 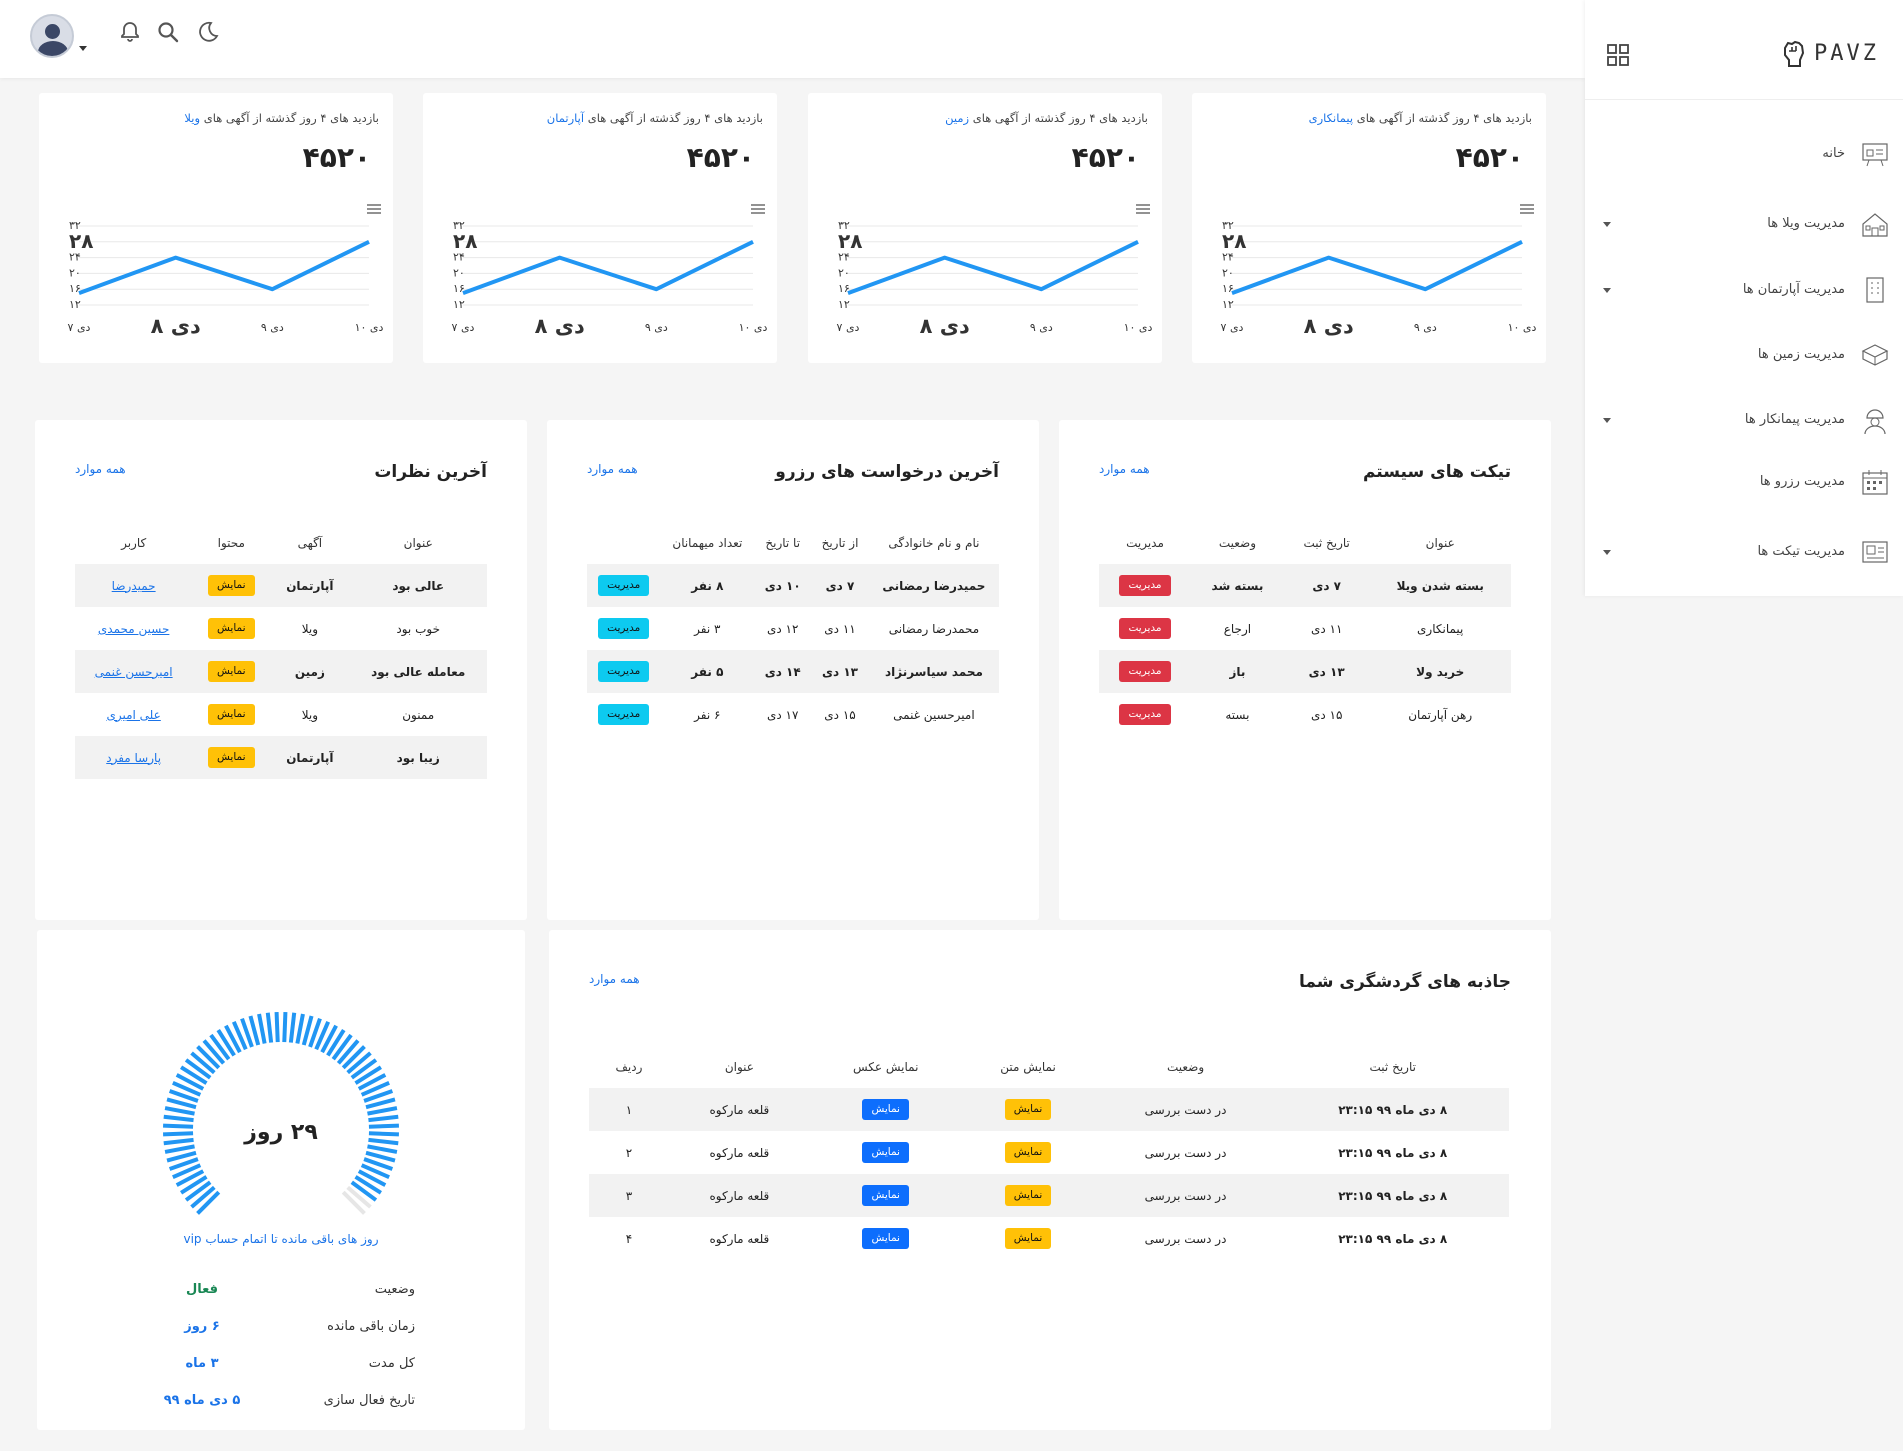 What do you see at coordinates (887, 472) in the screenshot?
I see `reservations-title: آخرین درخواست های رزرو` at bounding box center [887, 472].